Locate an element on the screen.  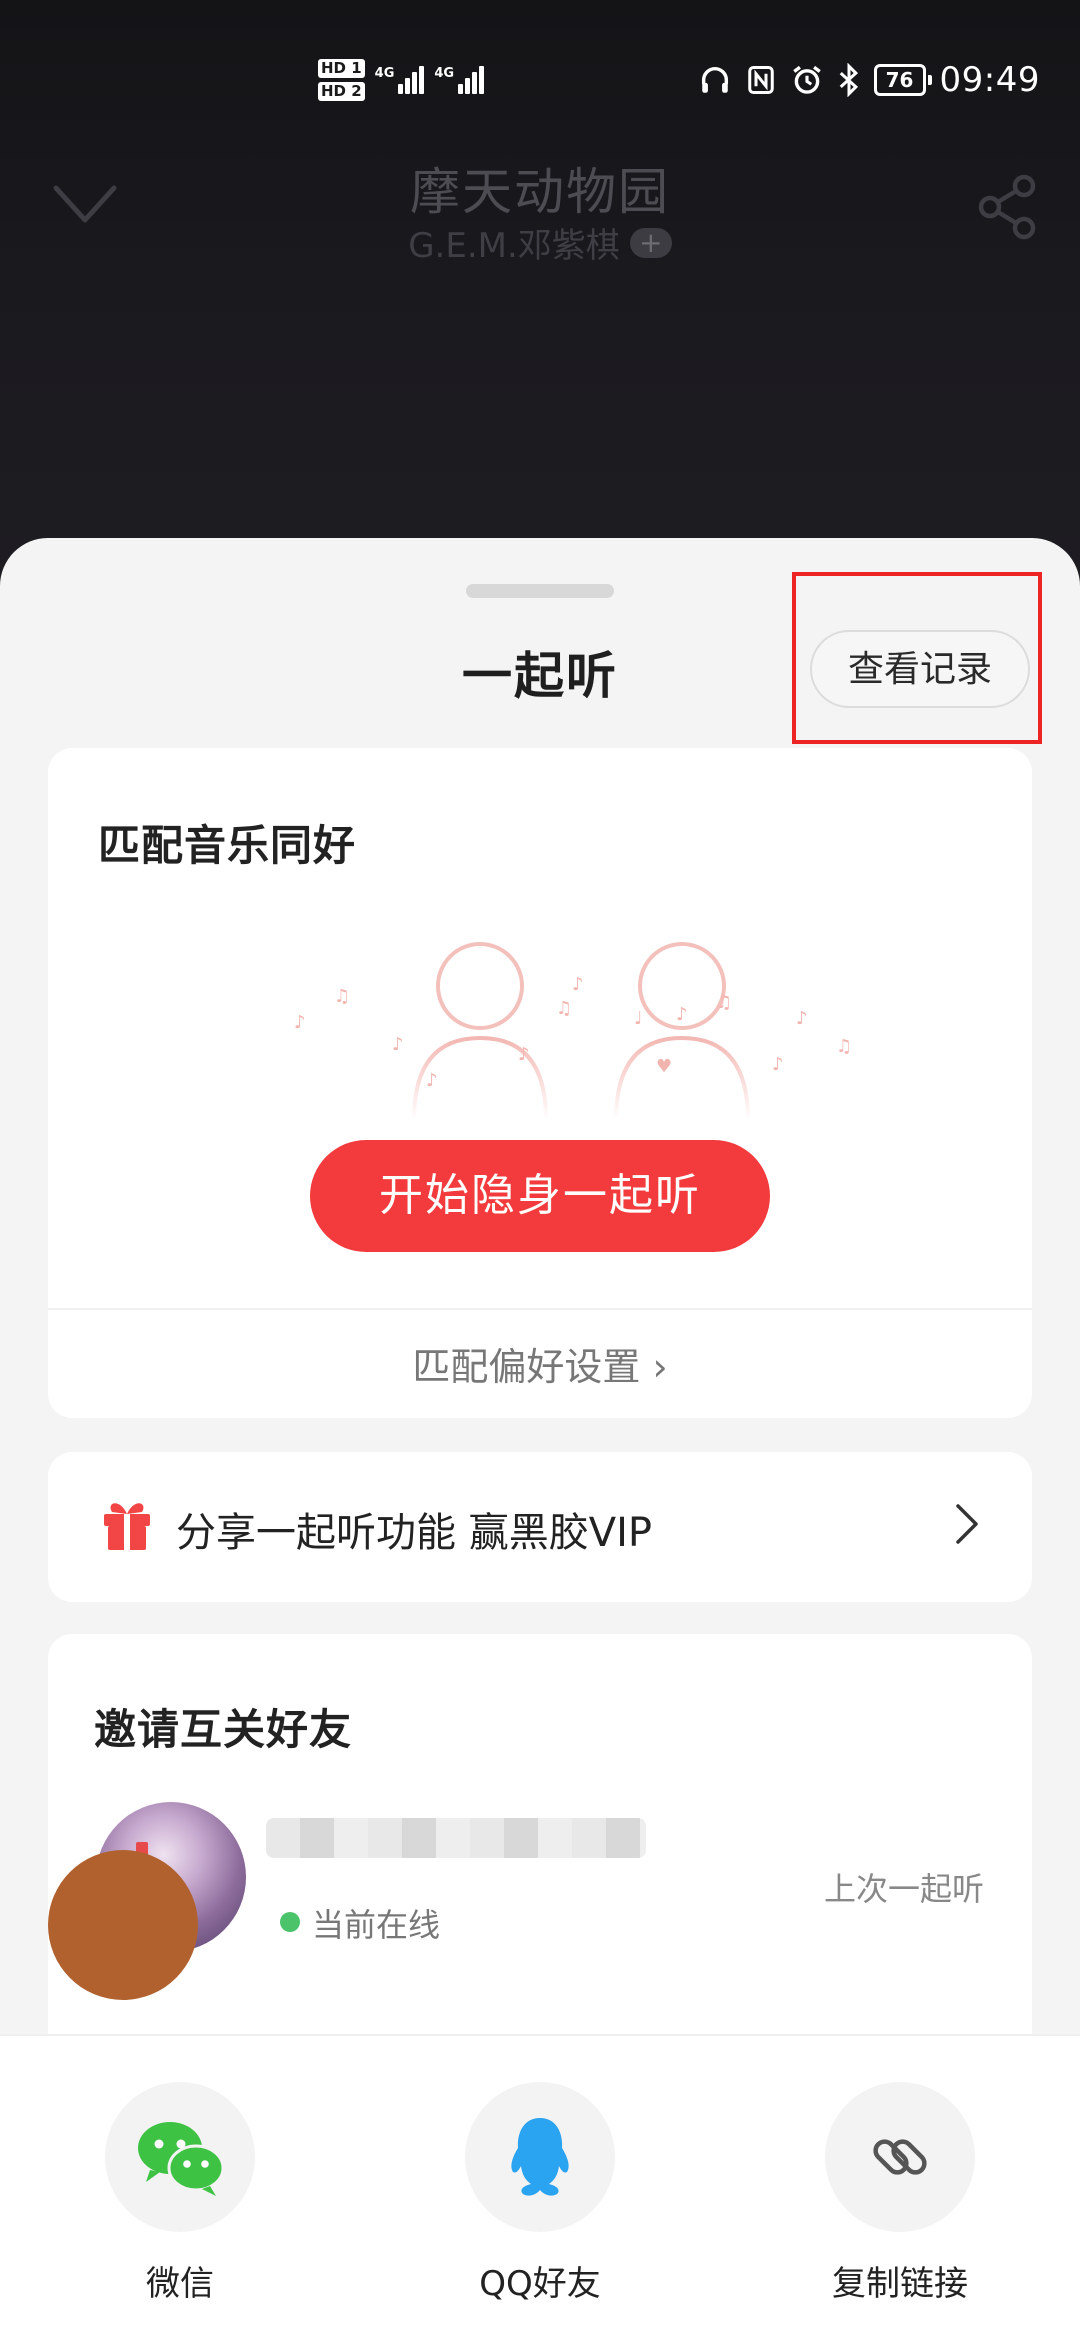
two-listeners-illustration: ♪♫♪ ♫♪♪ ♩ ♪♫ ♪♫♪ ♪♥ is located at coordinates (573, 1031).